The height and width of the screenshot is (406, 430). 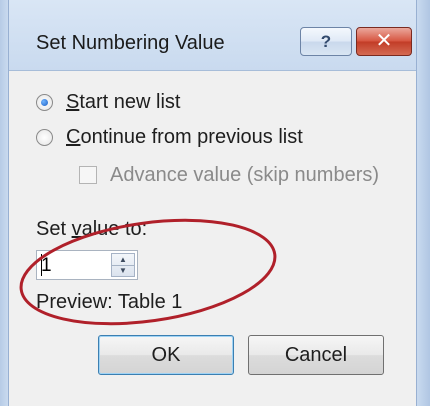 I want to click on dialog-title: Set Numbering Value, so click(x=130, y=43).